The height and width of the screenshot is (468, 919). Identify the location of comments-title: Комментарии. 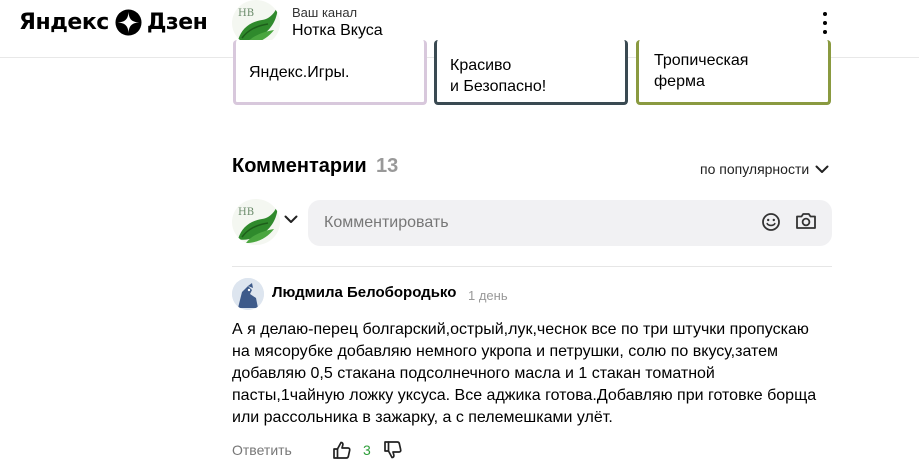
(299, 166).